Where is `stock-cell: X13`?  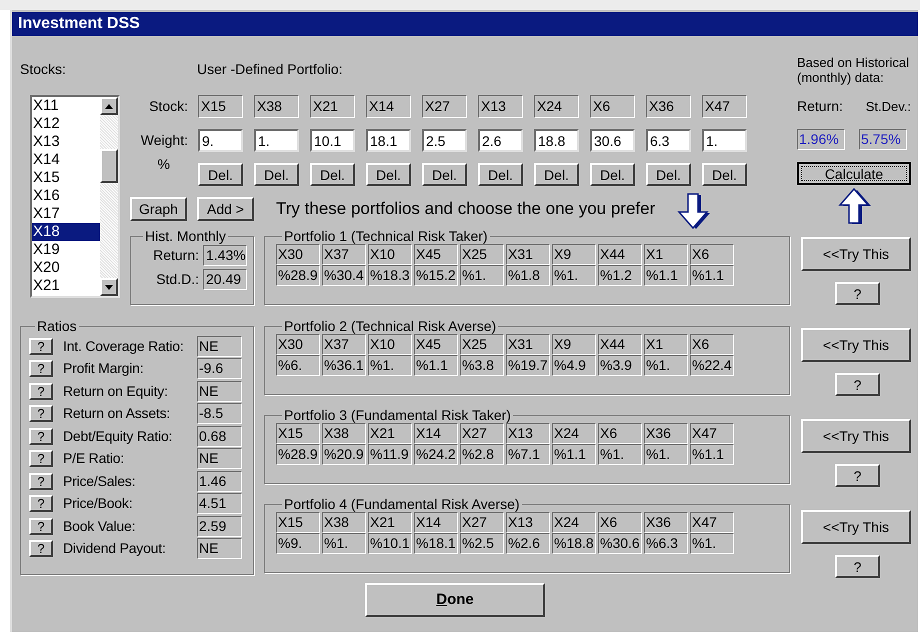 stock-cell: X13 is located at coordinates (500, 106).